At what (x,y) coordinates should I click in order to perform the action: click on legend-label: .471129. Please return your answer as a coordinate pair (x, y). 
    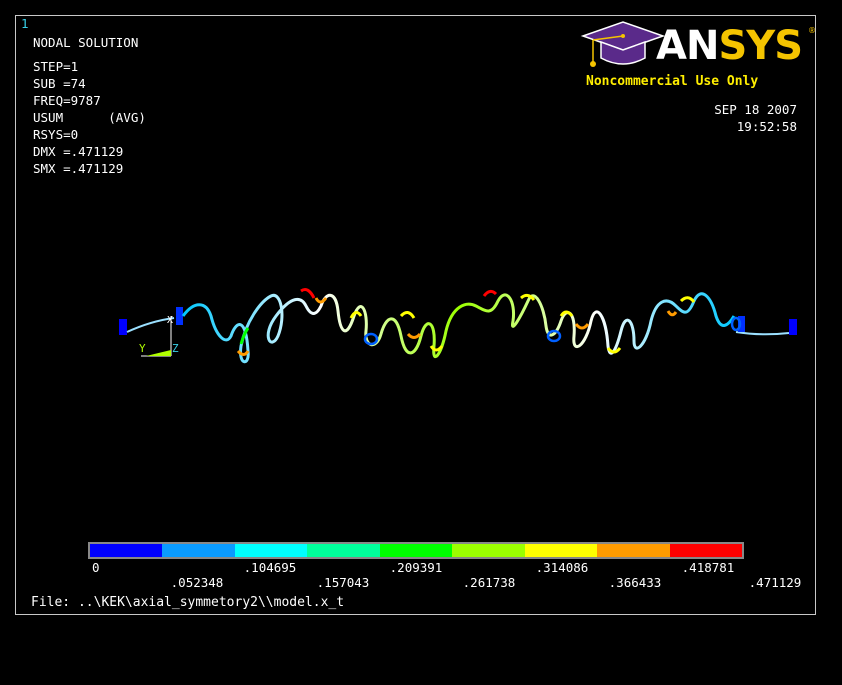
    Looking at the image, I should click on (775, 582).